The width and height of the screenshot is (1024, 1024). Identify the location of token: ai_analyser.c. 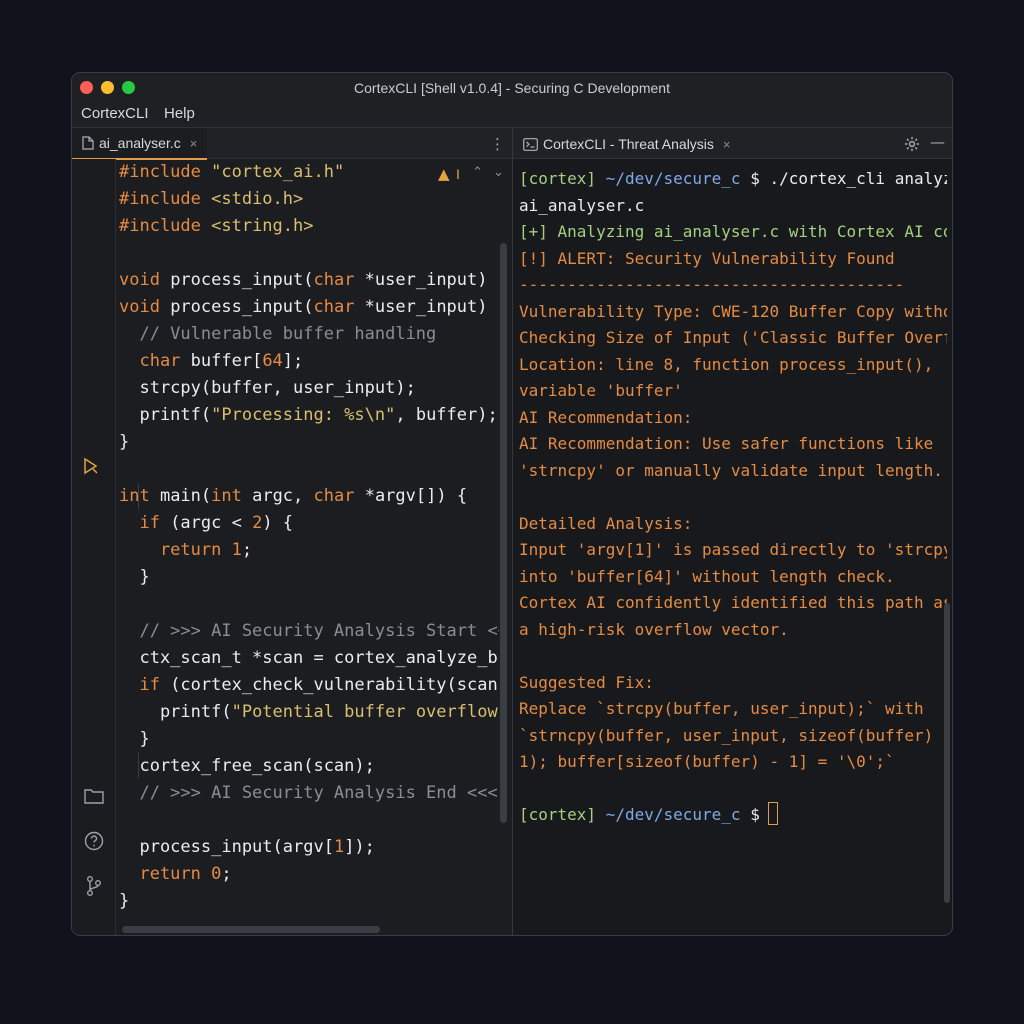
(582, 205).